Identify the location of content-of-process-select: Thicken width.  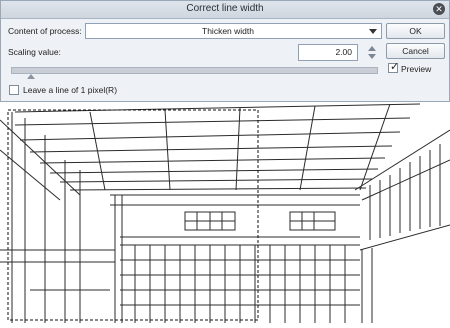
(233, 31).